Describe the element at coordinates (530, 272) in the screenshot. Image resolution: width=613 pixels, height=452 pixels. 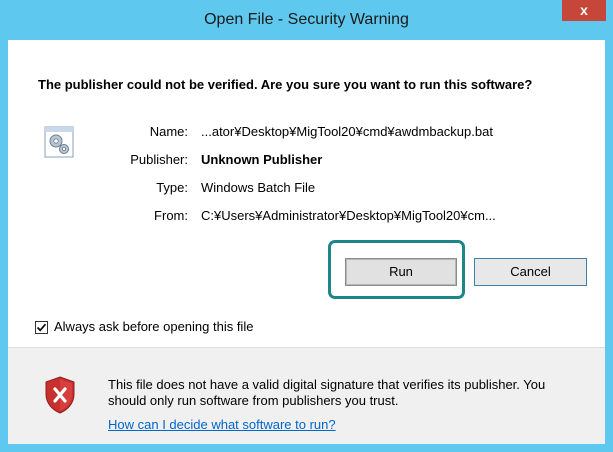
I see `cancel-button: Cancel` at that location.